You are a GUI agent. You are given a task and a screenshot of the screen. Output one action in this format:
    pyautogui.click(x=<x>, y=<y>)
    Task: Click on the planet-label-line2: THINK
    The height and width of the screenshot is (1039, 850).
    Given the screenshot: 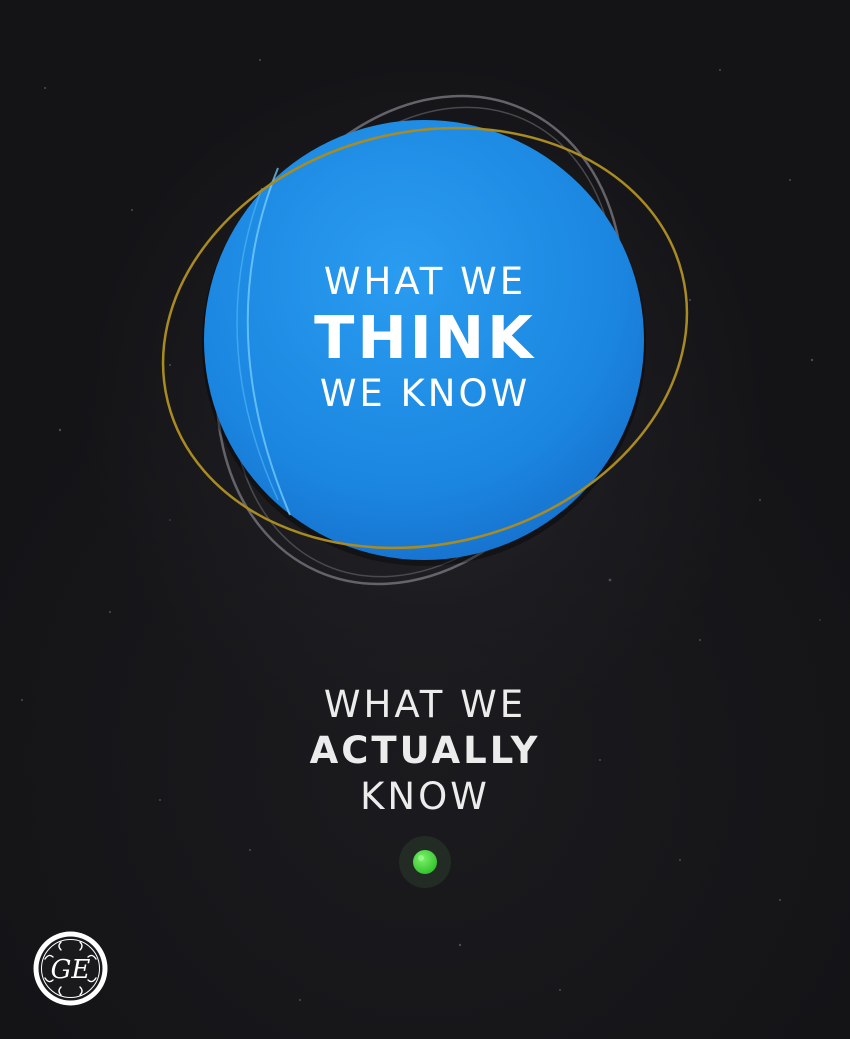 What is the action you would take?
    pyautogui.click(x=425, y=337)
    